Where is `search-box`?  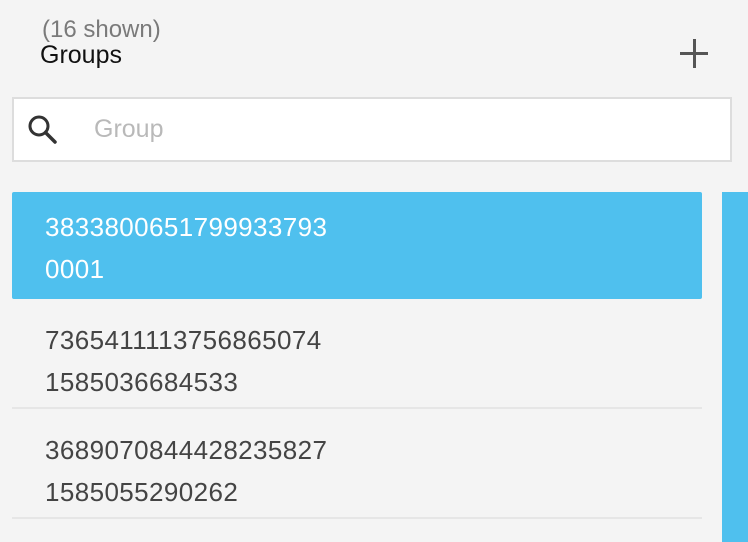
search-box is located at coordinates (372, 129).